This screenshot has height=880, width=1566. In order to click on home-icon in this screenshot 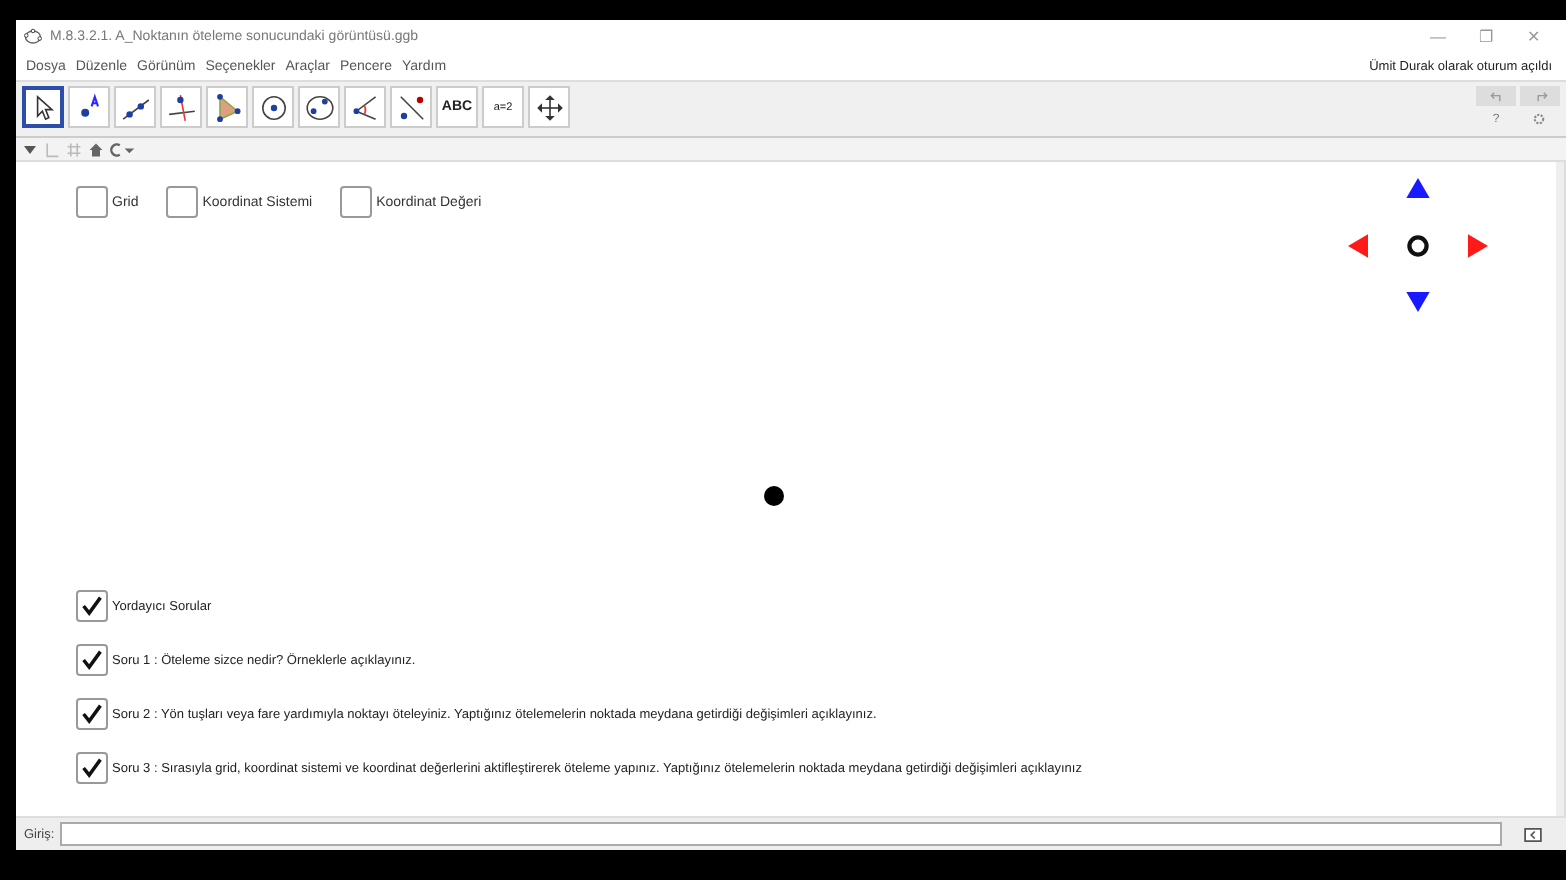, I will do `click(96, 149)`.